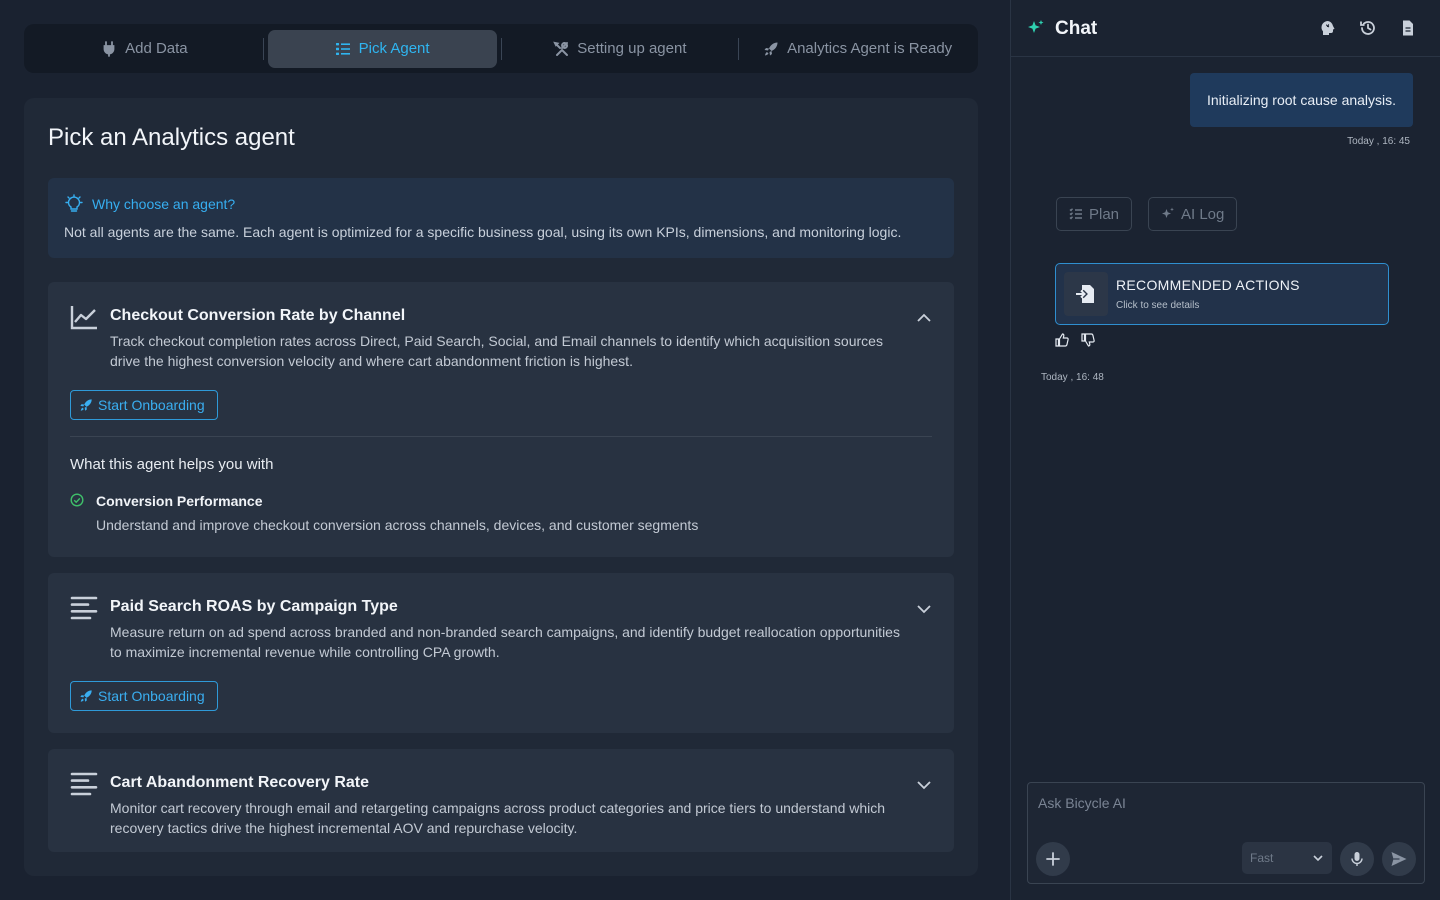  I want to click on check-circle-icon, so click(77, 500).